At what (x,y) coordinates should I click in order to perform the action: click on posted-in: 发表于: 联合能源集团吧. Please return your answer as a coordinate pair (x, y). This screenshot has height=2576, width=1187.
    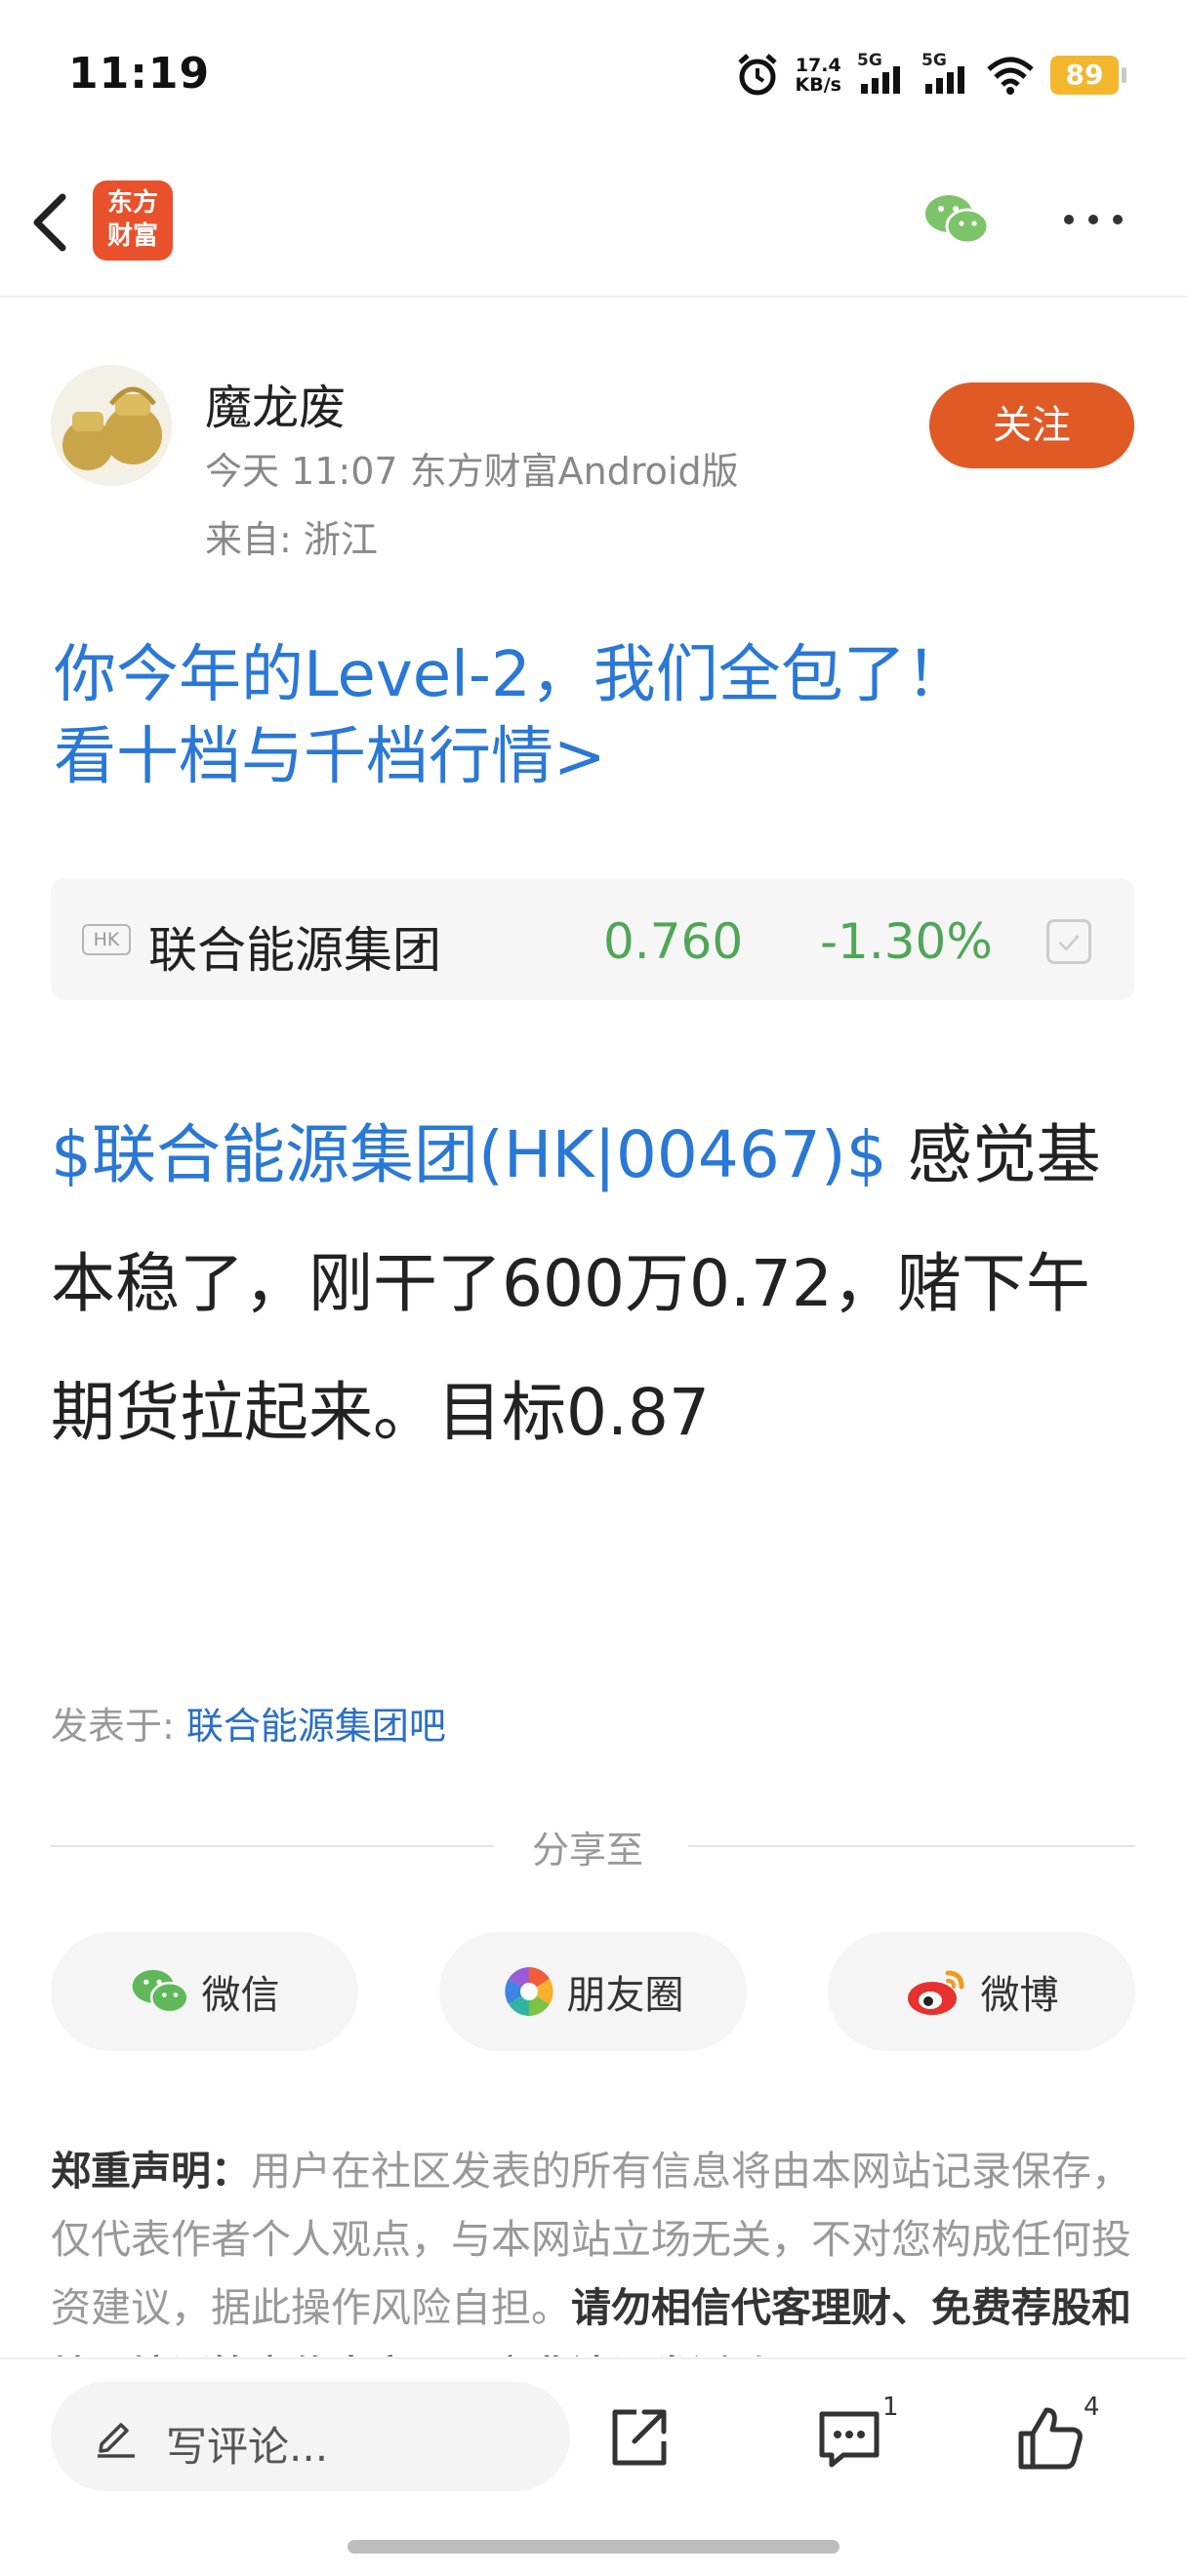
    Looking at the image, I should click on (248, 1723).